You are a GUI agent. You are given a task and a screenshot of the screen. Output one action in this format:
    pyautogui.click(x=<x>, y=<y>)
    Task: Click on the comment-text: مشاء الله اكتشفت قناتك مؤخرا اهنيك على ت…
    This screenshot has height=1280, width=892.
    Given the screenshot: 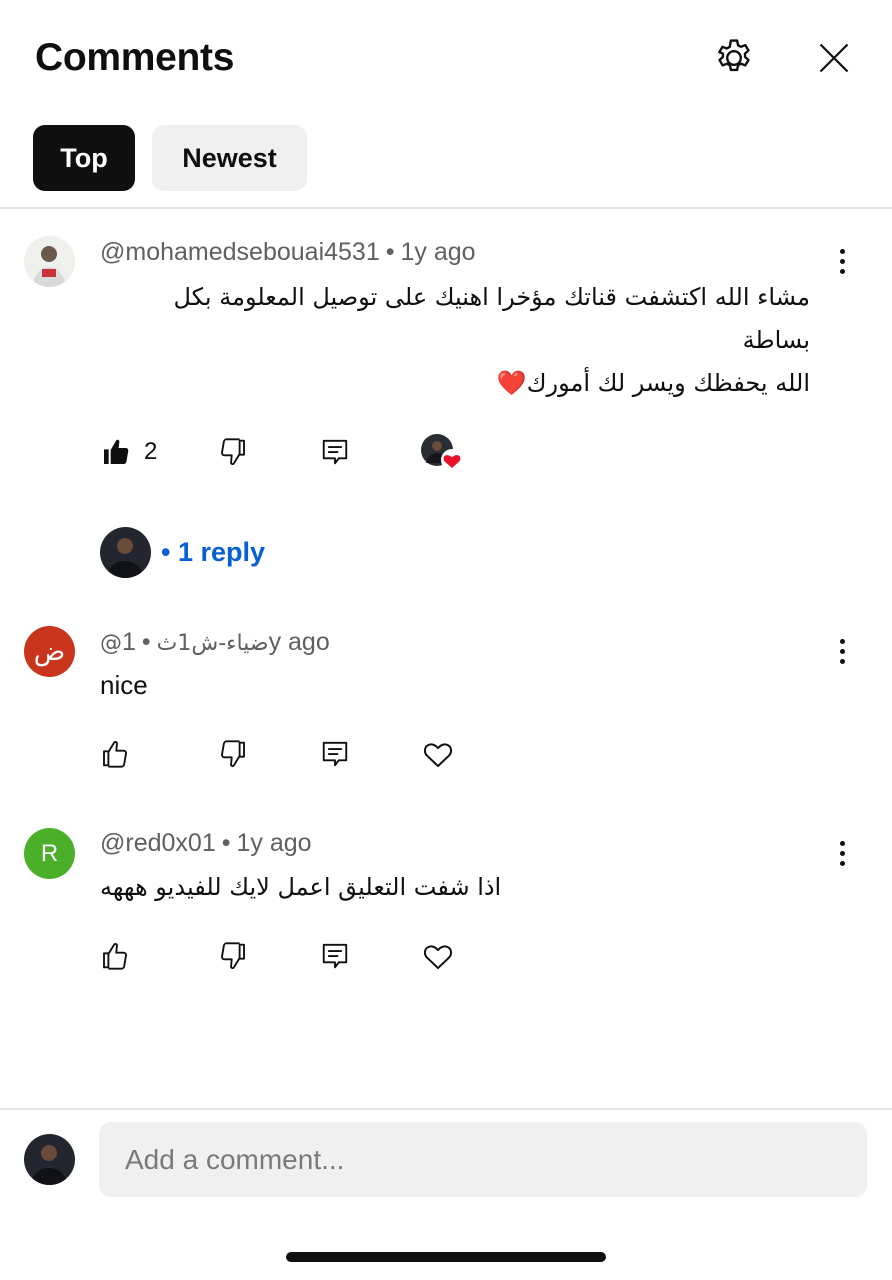 What is the action you would take?
    pyautogui.click(x=455, y=340)
    